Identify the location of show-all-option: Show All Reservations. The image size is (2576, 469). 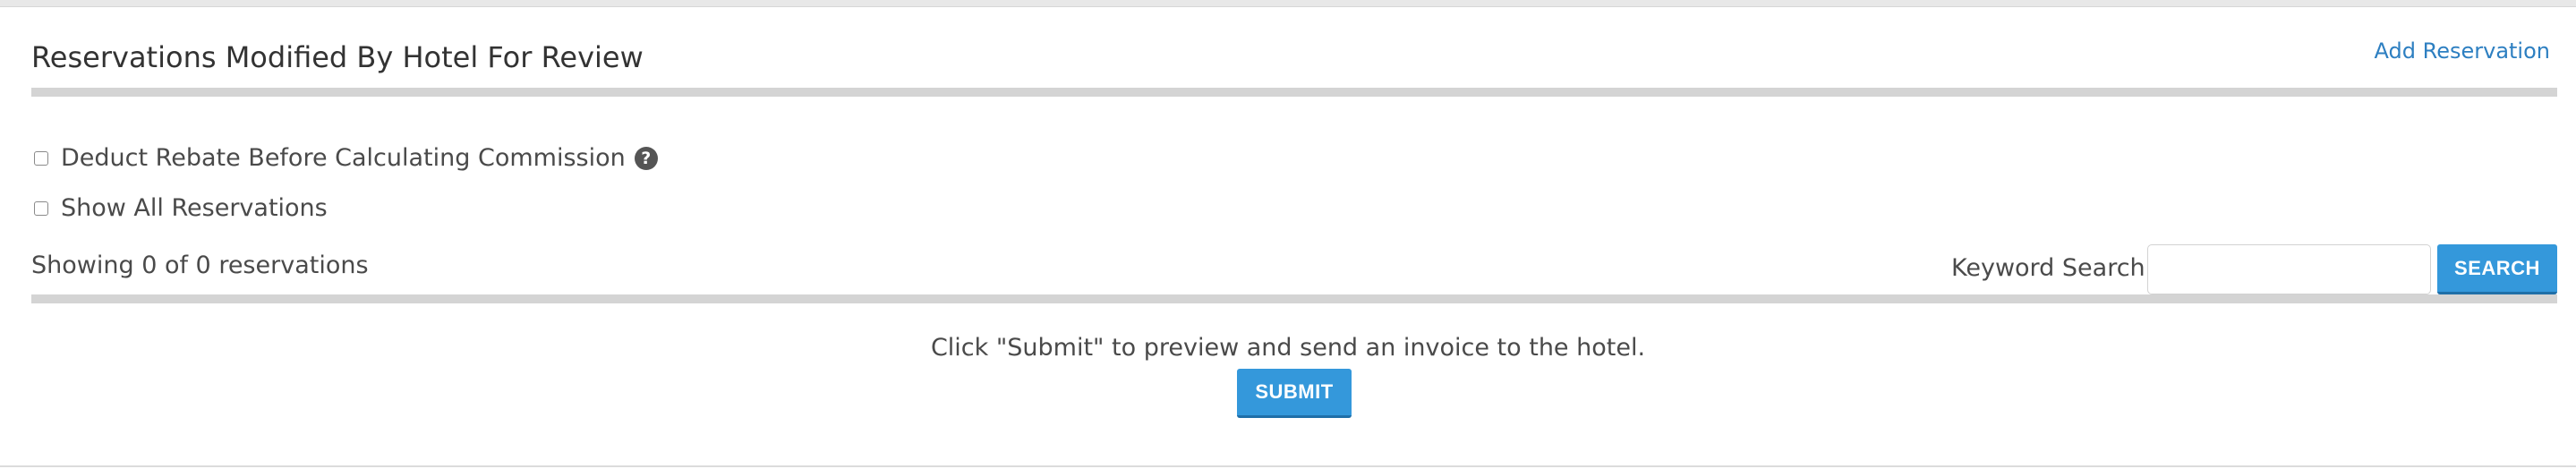
(181, 208).